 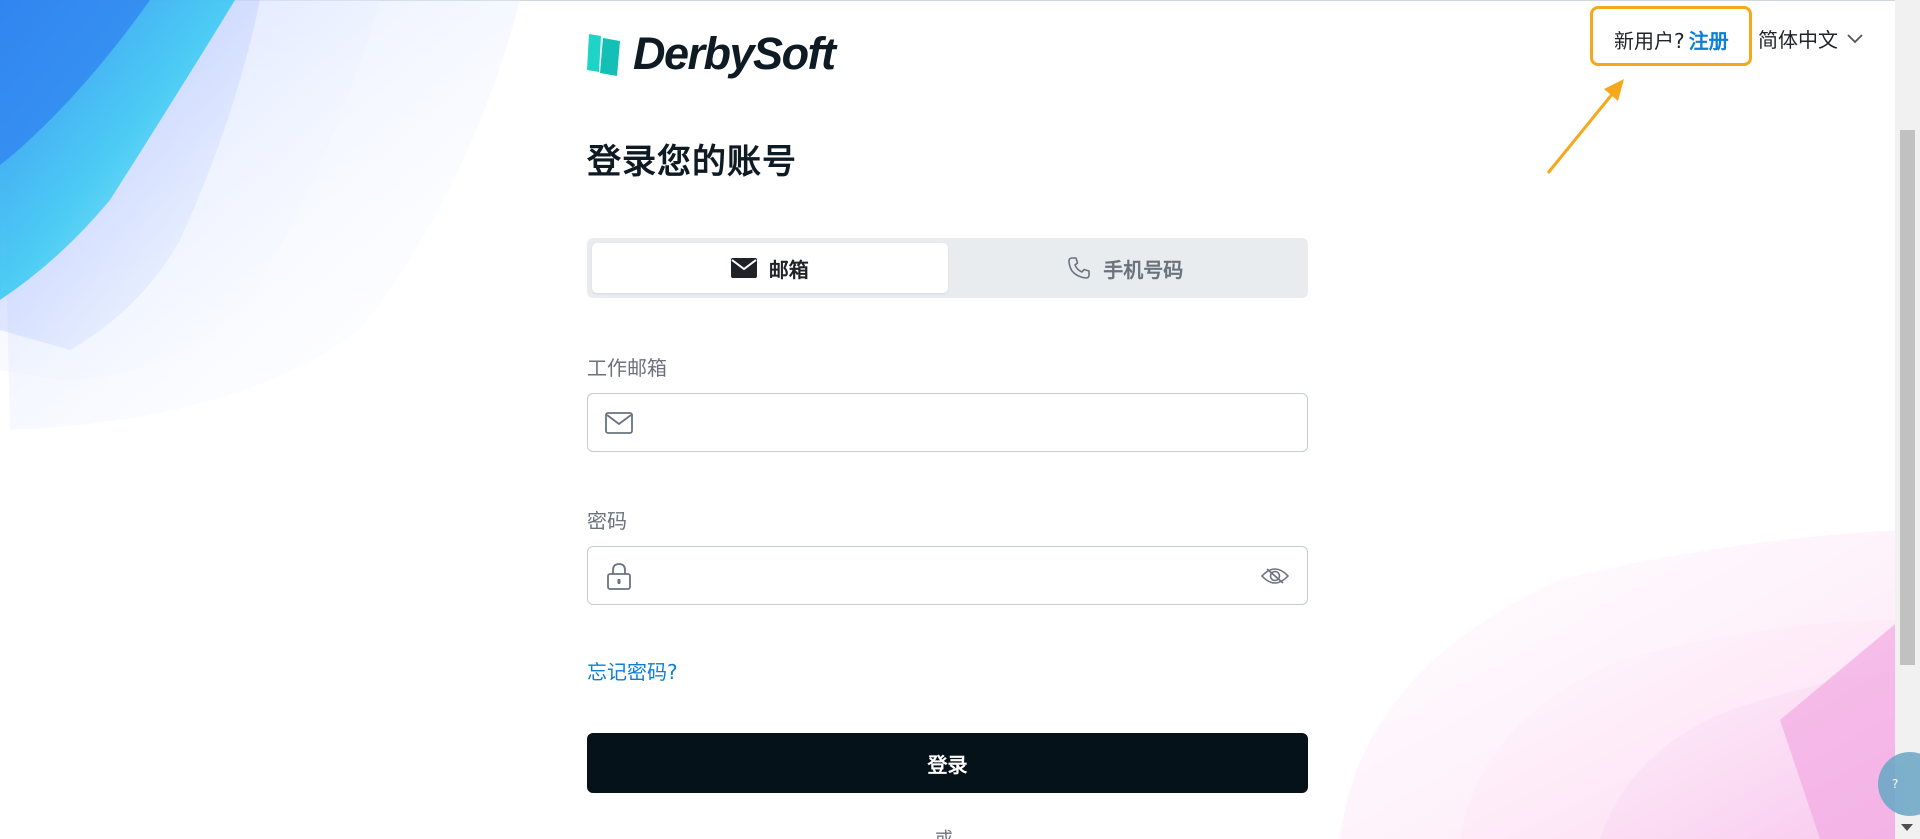 I want to click on email-field-label: 工作邮箱, so click(x=627, y=368).